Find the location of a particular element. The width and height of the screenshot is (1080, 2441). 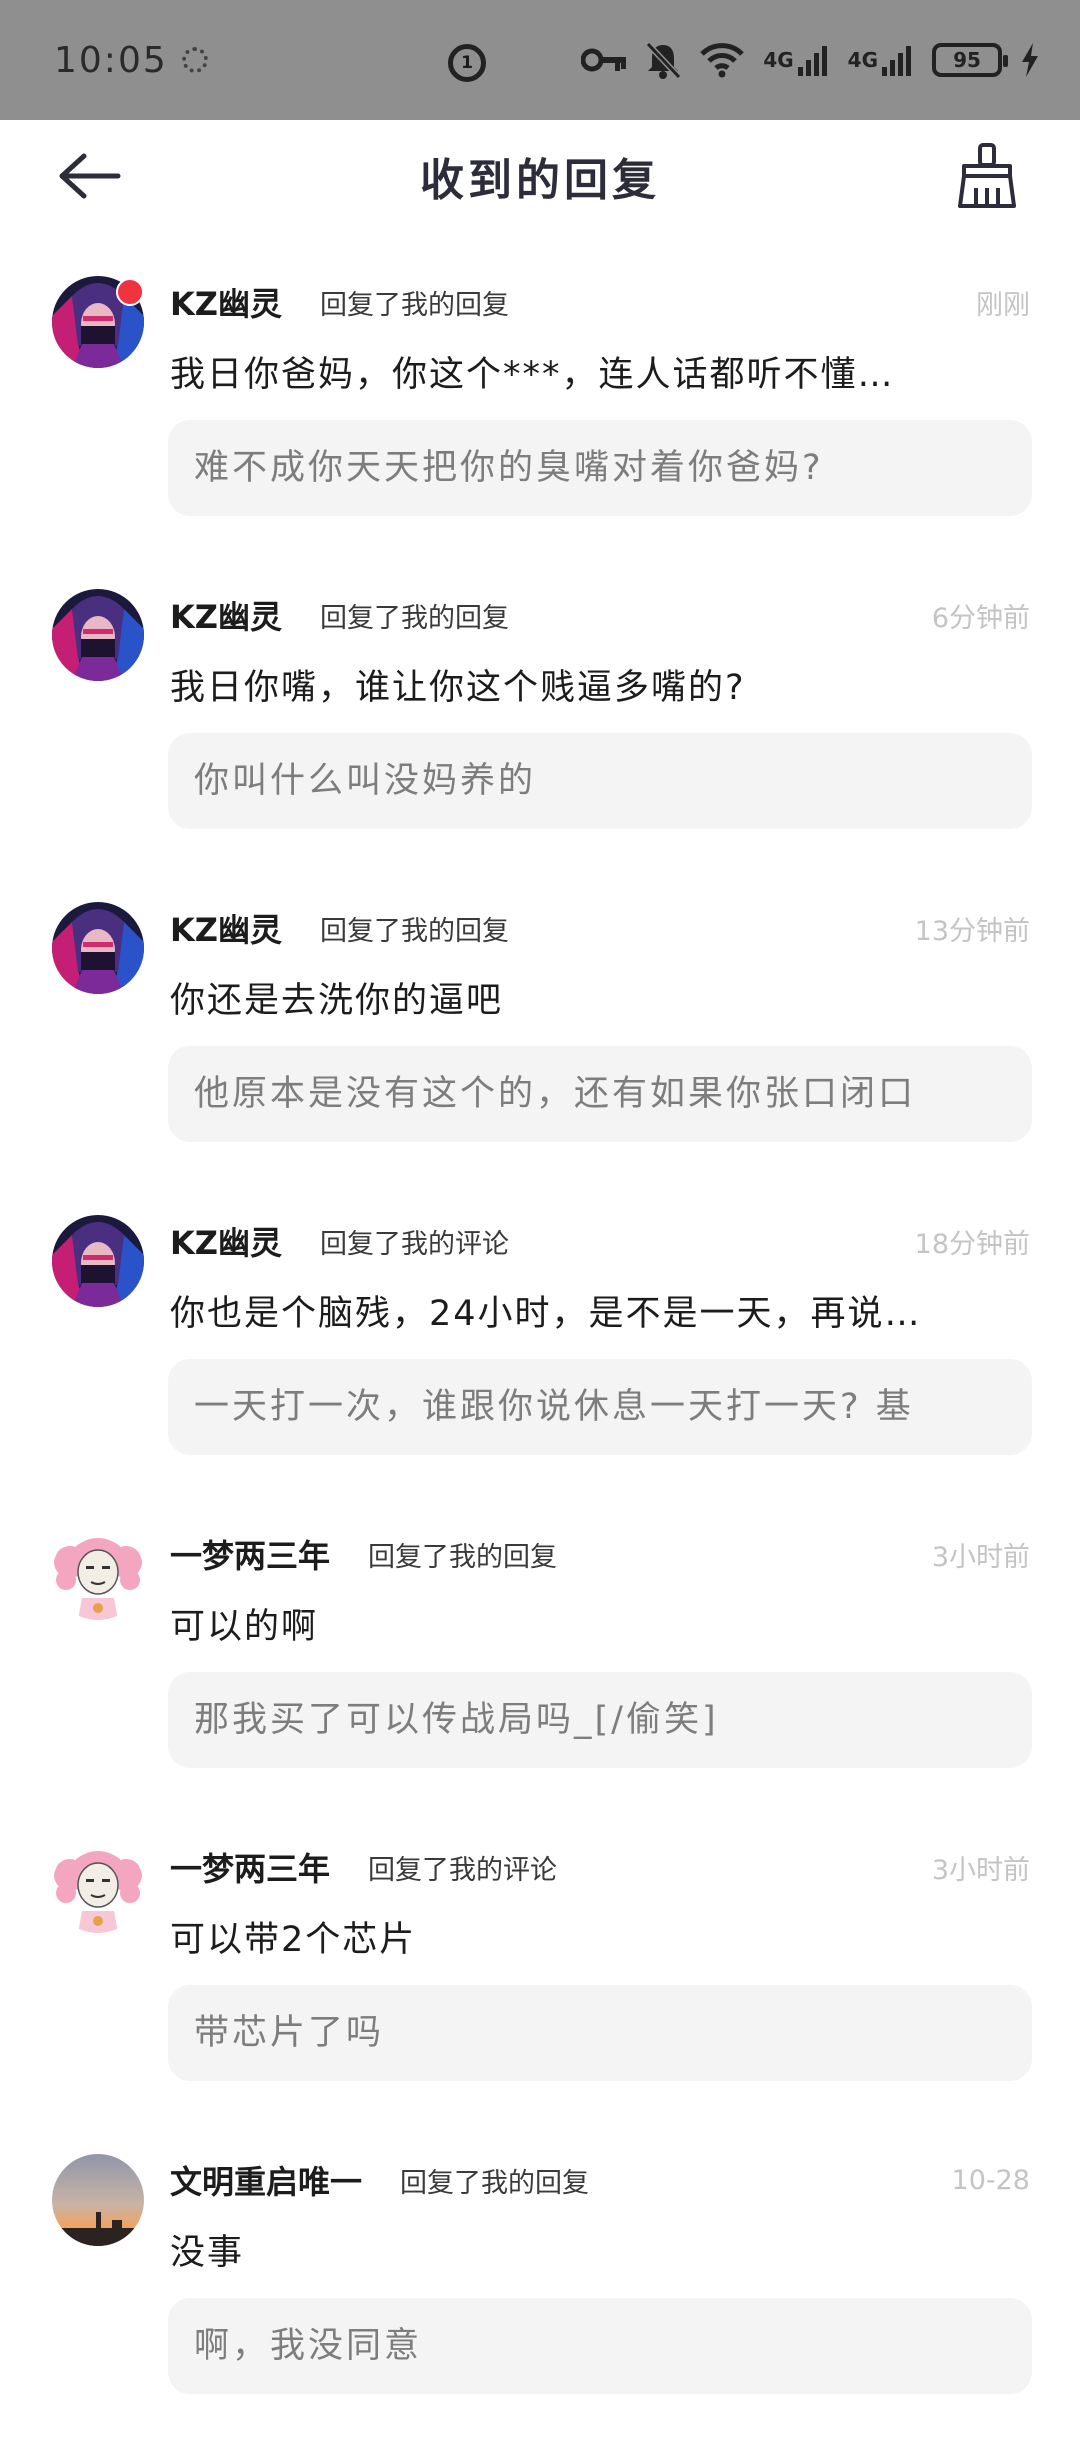

quoted-message: 带芯片了吗 is located at coordinates (600, 2033).